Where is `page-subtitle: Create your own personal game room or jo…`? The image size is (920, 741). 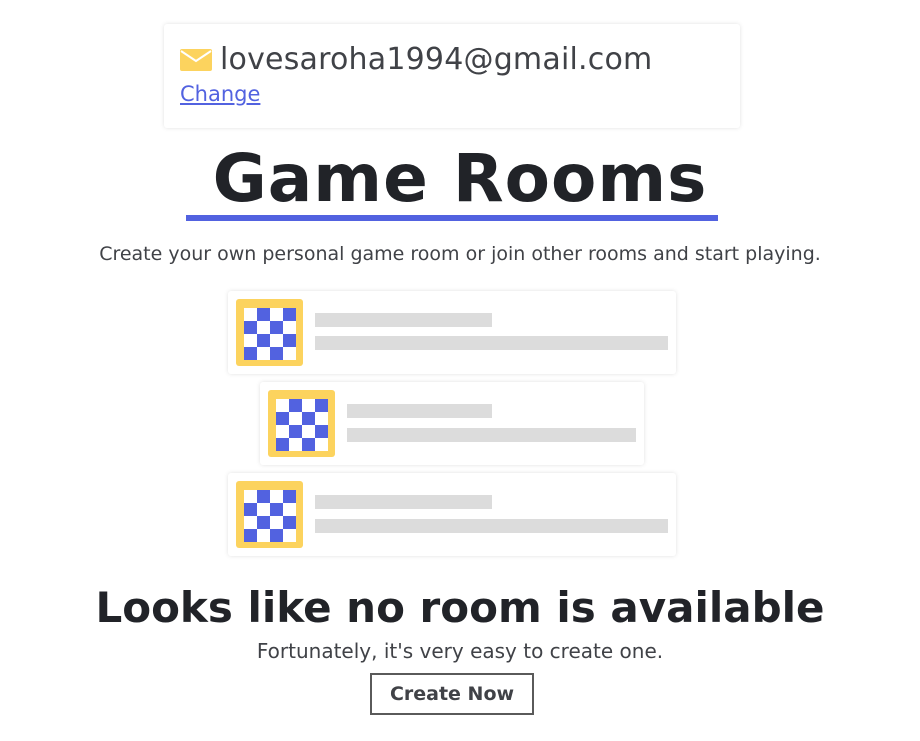
page-subtitle: Create your own personal game room or jo… is located at coordinates (460, 254).